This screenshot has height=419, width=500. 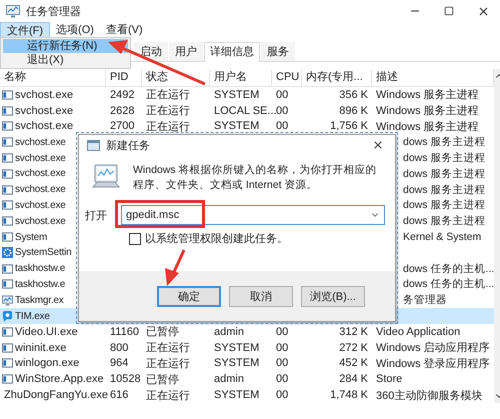 What do you see at coordinates (353, 94) in the screenshot?
I see `table-cell-text: 356 K` at bounding box center [353, 94].